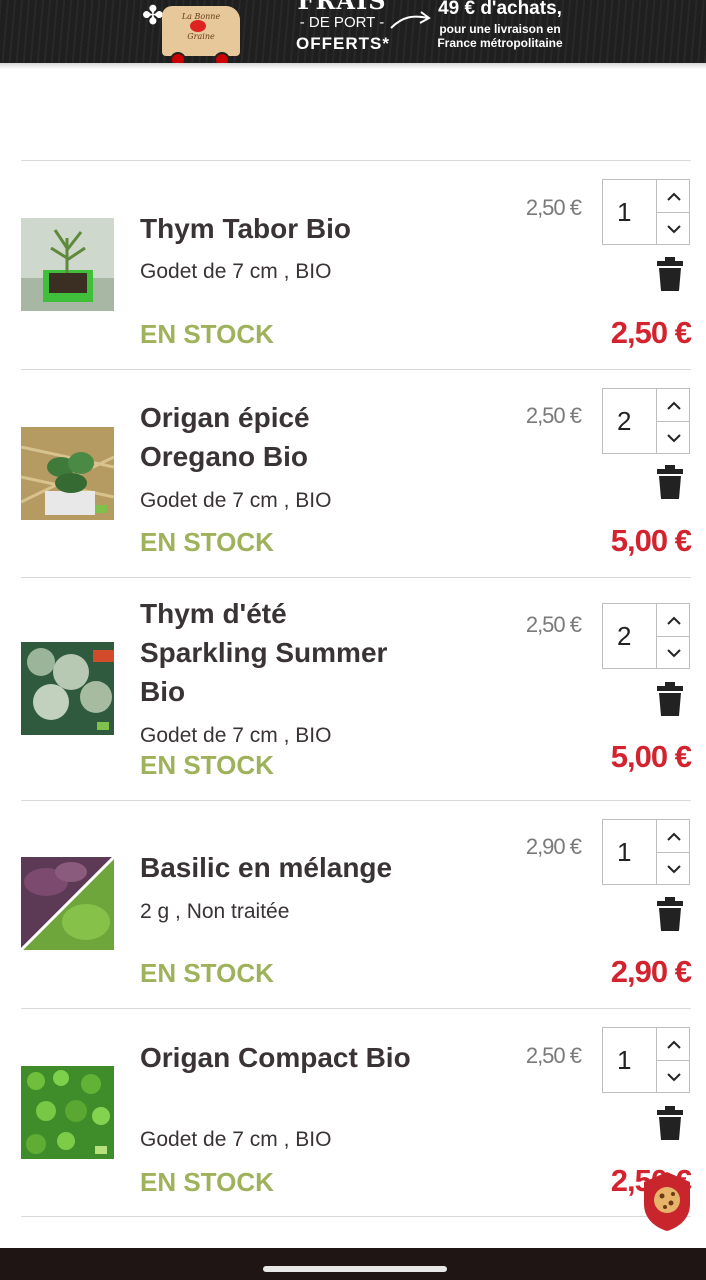 This screenshot has height=1280, width=706. What do you see at coordinates (342, 7) in the screenshot?
I see `banner-frais: FRAIS` at bounding box center [342, 7].